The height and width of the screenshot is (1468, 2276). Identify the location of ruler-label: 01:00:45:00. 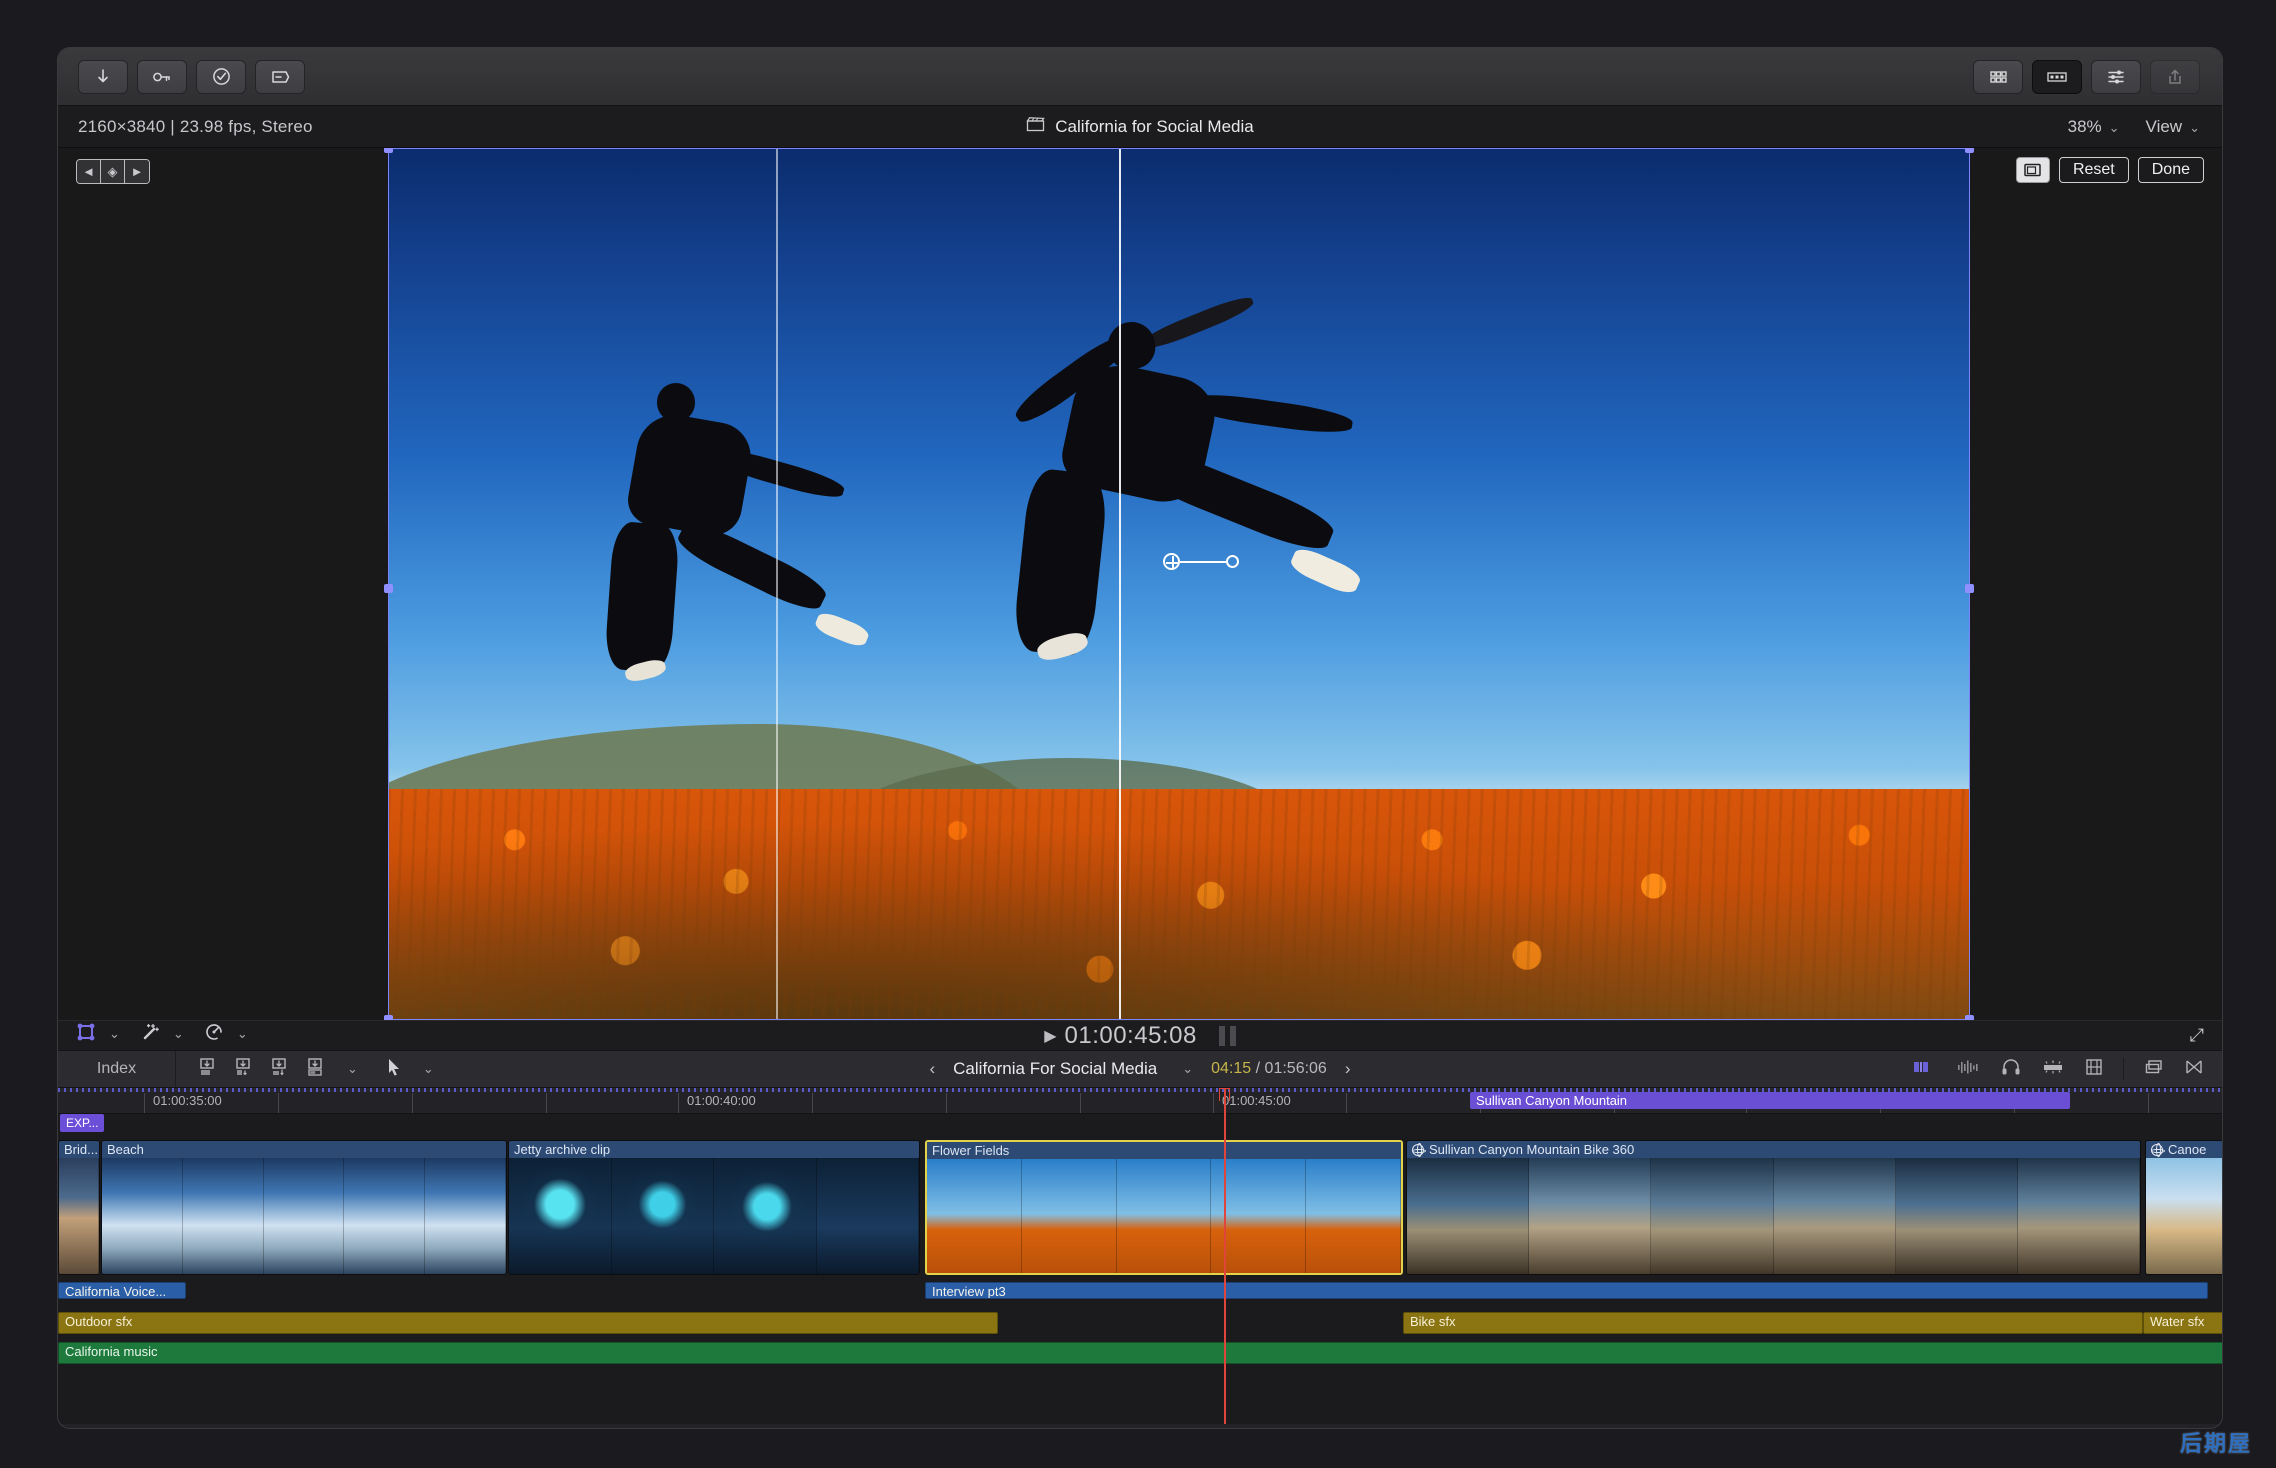
(1256, 1100).